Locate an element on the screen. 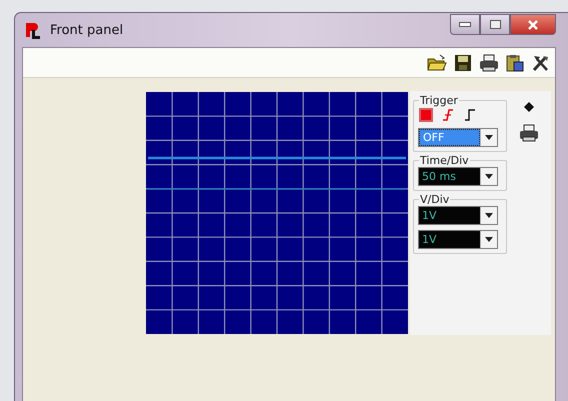 Image resolution: width=568 pixels, height=401 pixels. group-title: Trigger is located at coordinates (439, 100).